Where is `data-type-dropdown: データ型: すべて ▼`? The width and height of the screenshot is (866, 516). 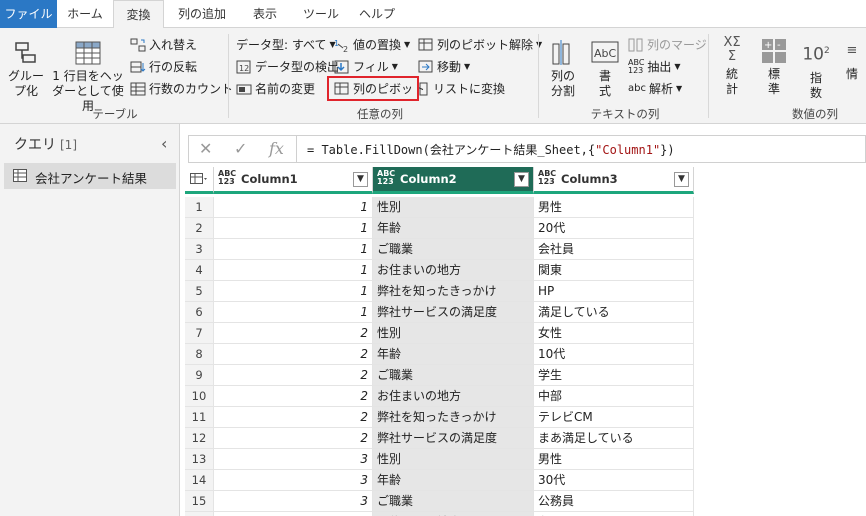 data-type-dropdown: データ型: すべて ▼ is located at coordinates (286, 44).